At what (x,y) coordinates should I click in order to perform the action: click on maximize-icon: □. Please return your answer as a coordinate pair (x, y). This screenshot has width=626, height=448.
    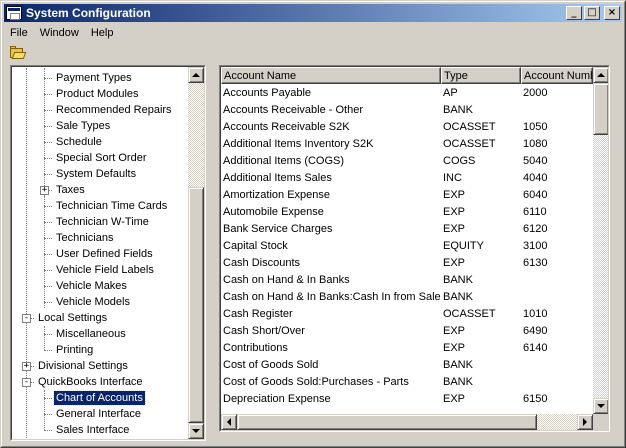
    Looking at the image, I should click on (592, 12).